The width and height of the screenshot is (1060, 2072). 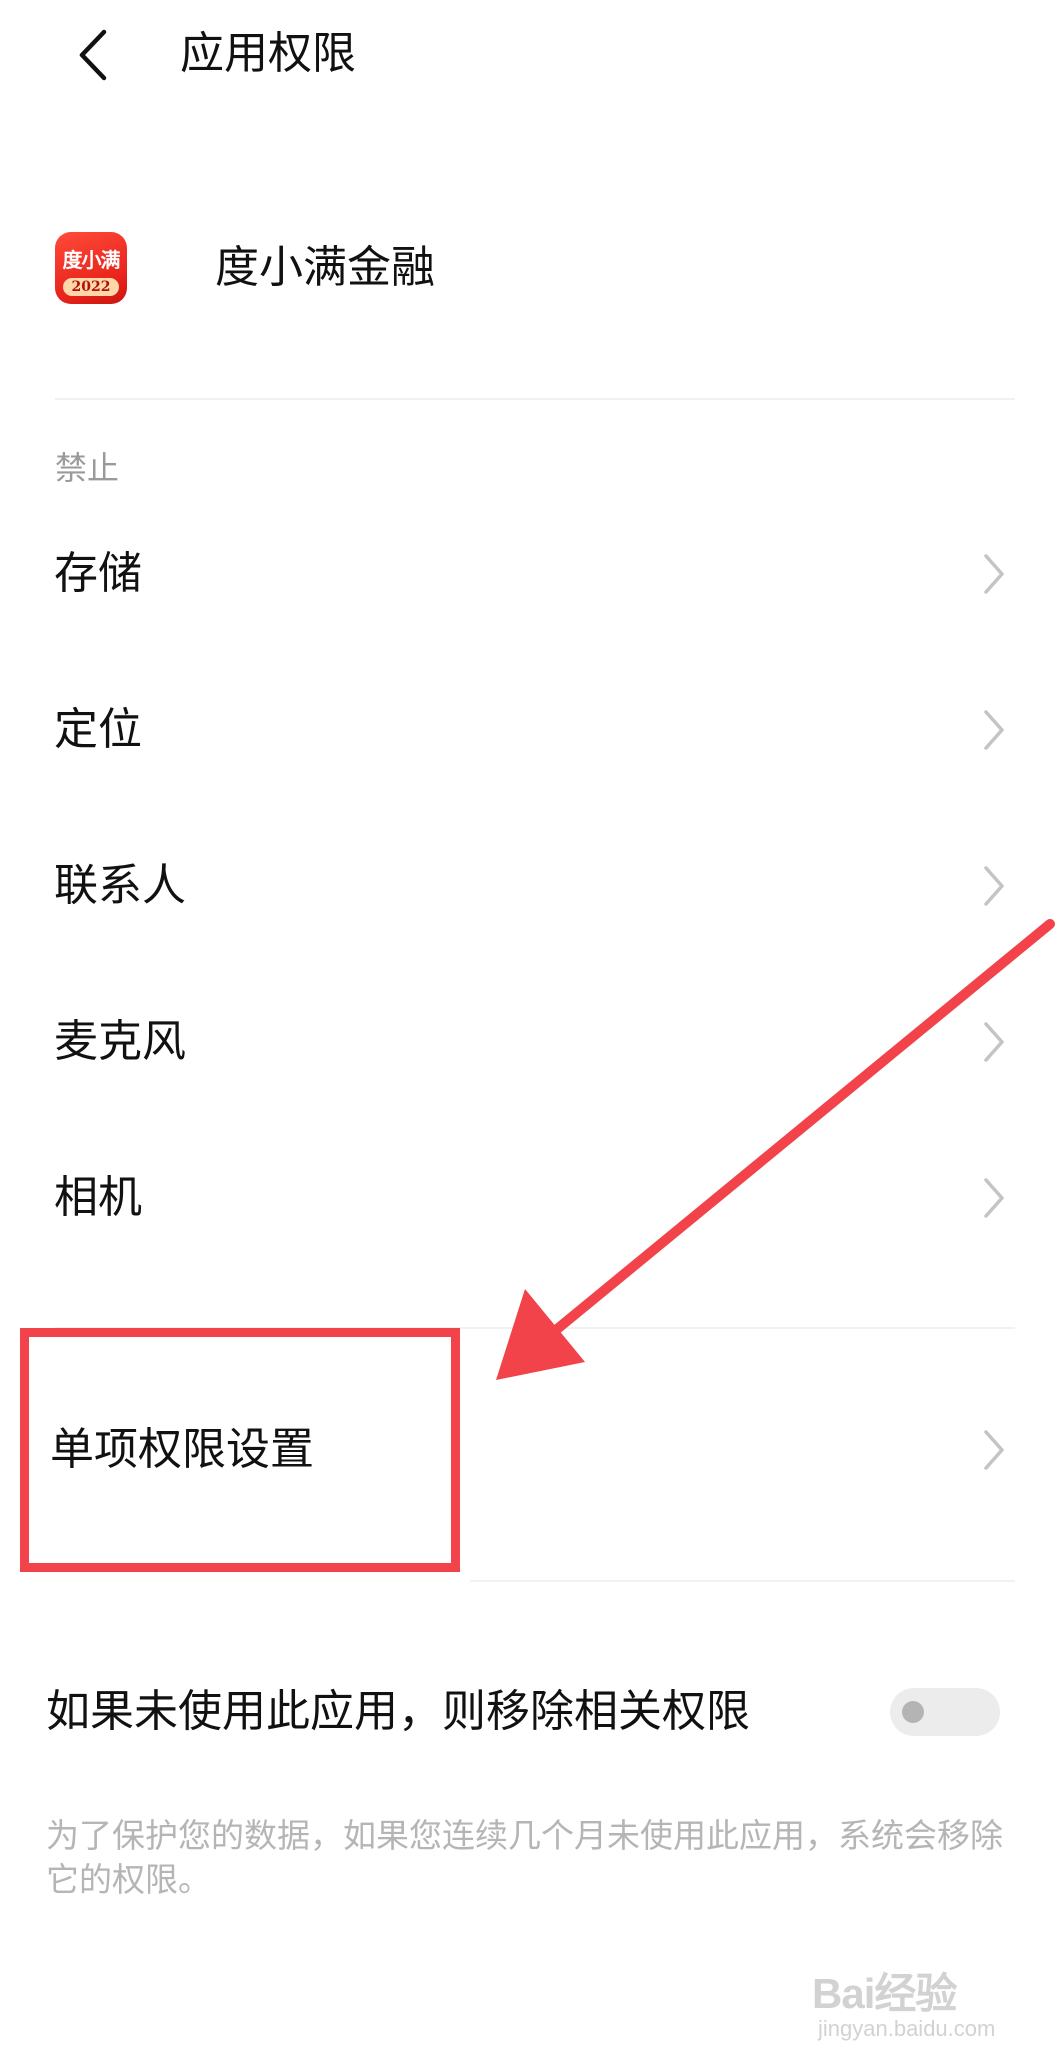 I want to click on auto-revoke-row: 如果未使用此应用，则移除相关权限, so click(x=530, y=1712).